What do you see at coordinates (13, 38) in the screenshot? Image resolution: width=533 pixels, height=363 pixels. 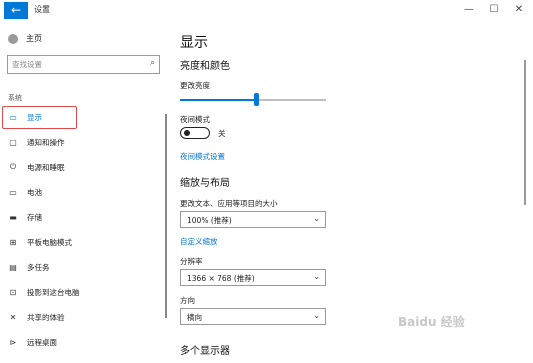 I see `gear-icon` at bounding box center [13, 38].